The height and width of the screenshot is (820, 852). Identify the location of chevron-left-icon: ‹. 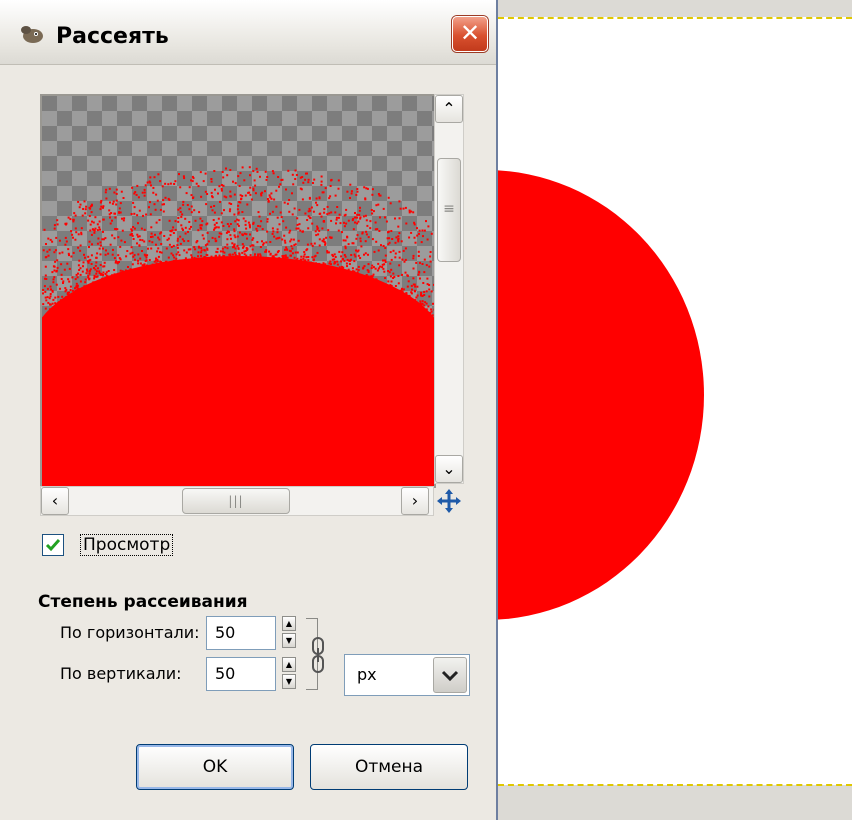
(55, 500).